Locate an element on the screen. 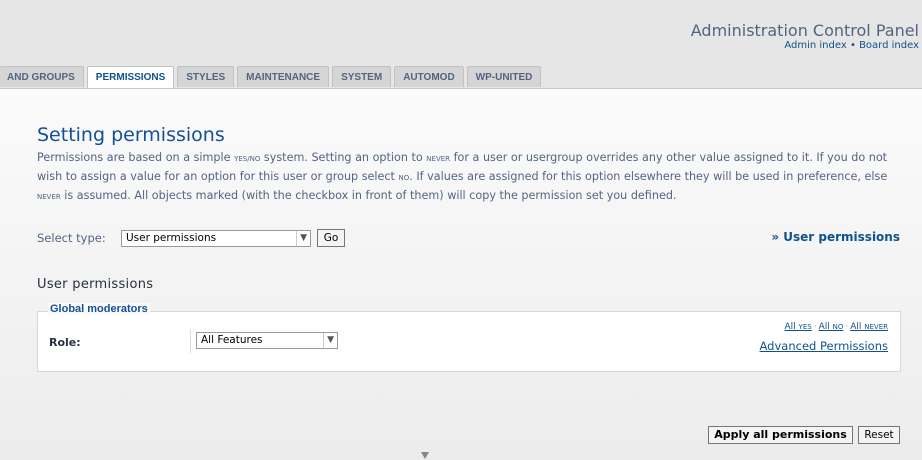 This screenshot has width=922, height=460. role-label: Role: is located at coordinates (65, 342).